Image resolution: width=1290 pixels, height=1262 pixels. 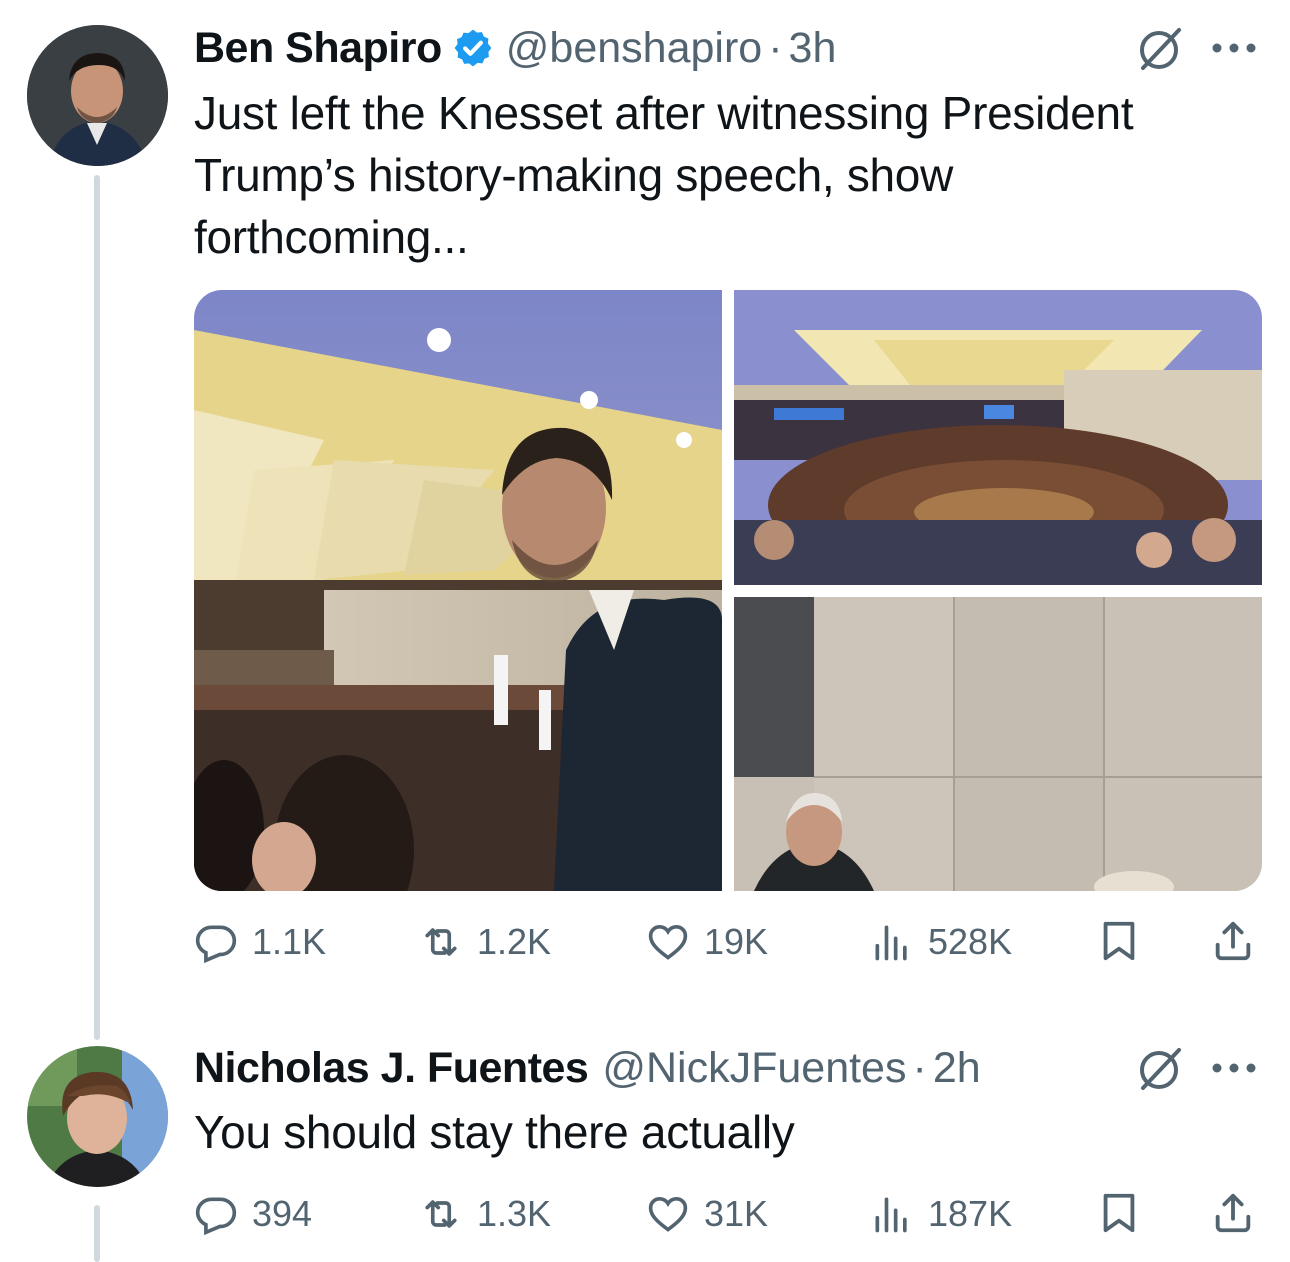 What do you see at coordinates (970, 1213) in the screenshot?
I see `views-count: 187K` at bounding box center [970, 1213].